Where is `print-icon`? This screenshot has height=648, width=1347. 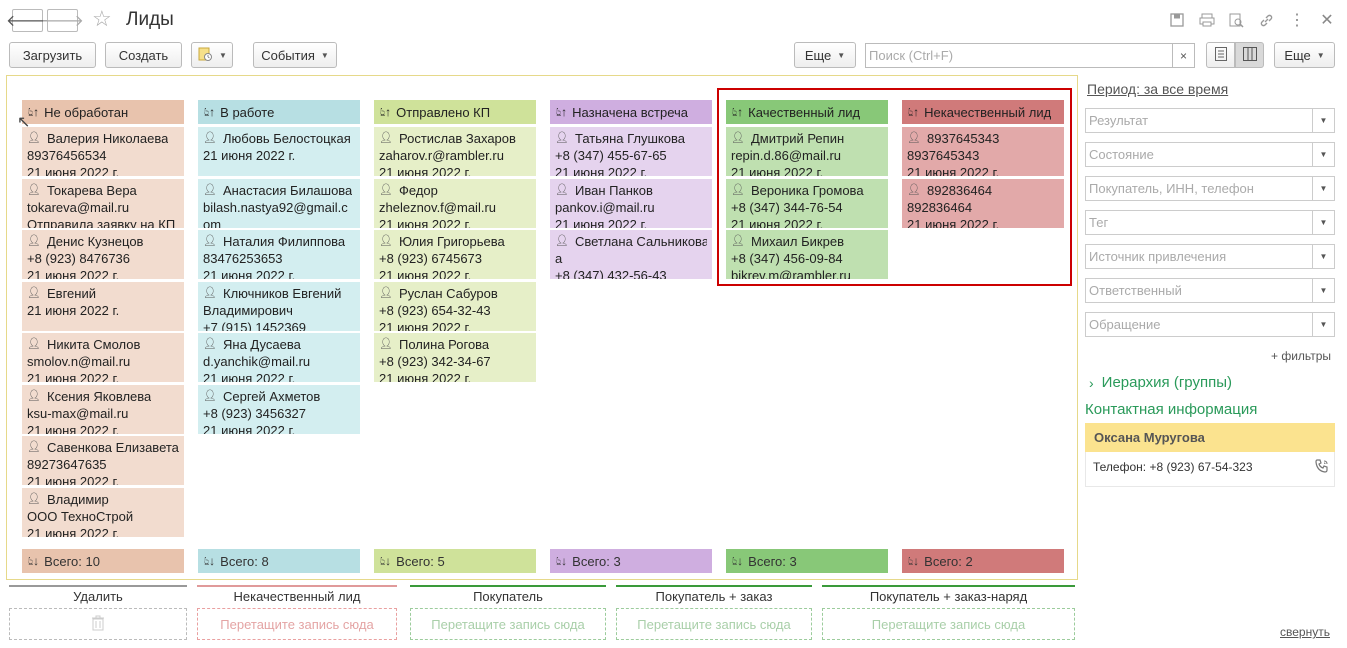 print-icon is located at coordinates (1207, 20).